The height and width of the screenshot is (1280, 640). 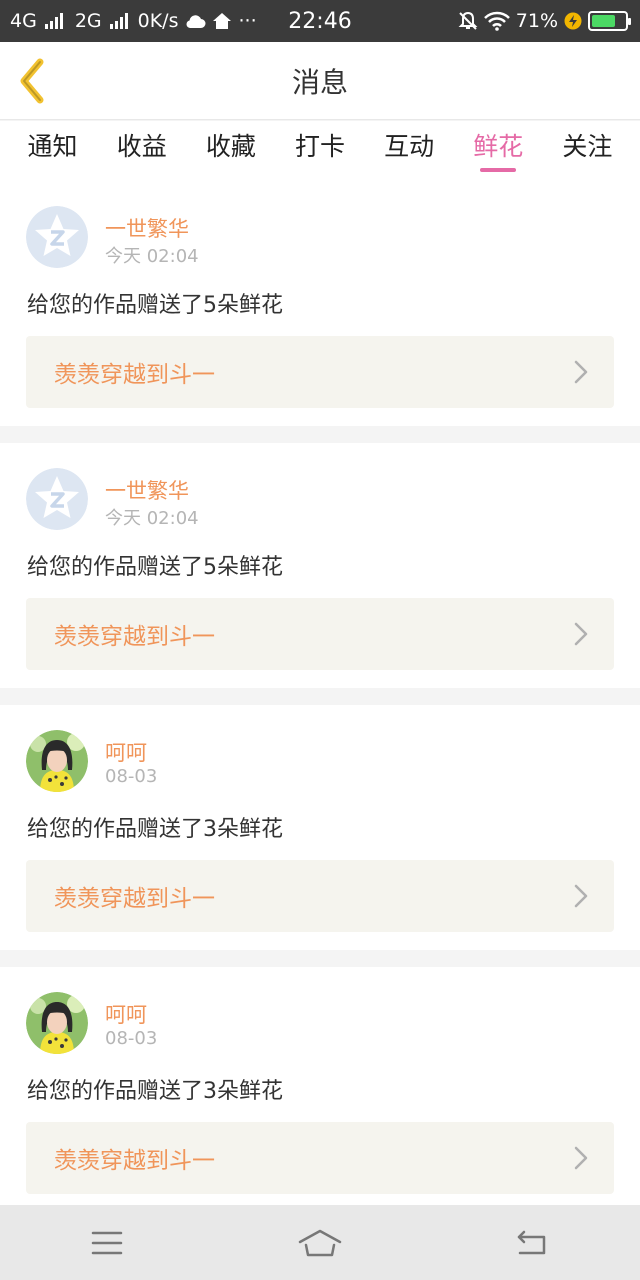 I want to click on tab-income: 收益, so click(x=142, y=151).